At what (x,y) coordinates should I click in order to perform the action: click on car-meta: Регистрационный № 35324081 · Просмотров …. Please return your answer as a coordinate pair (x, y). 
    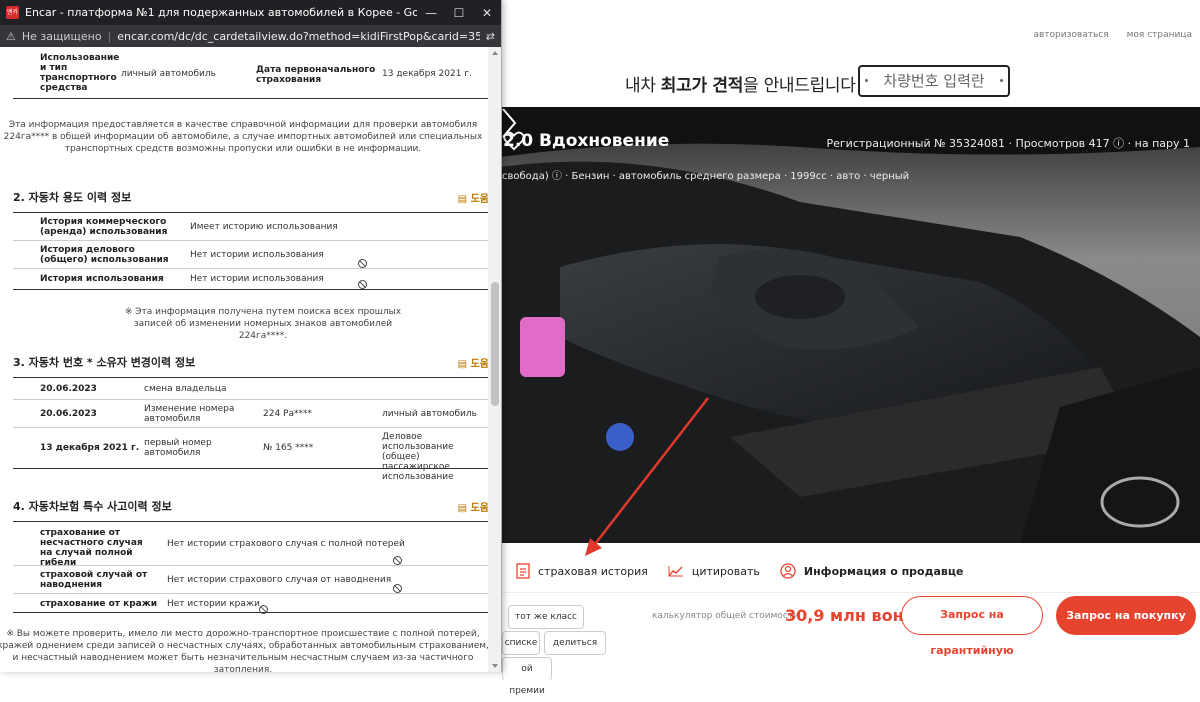
    Looking at the image, I should click on (1008, 143).